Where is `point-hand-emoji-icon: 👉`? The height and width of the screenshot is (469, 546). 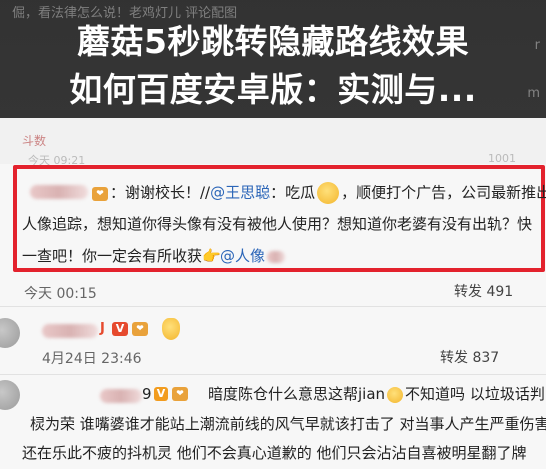
point-hand-emoji-icon: 👉 is located at coordinates (211, 256).